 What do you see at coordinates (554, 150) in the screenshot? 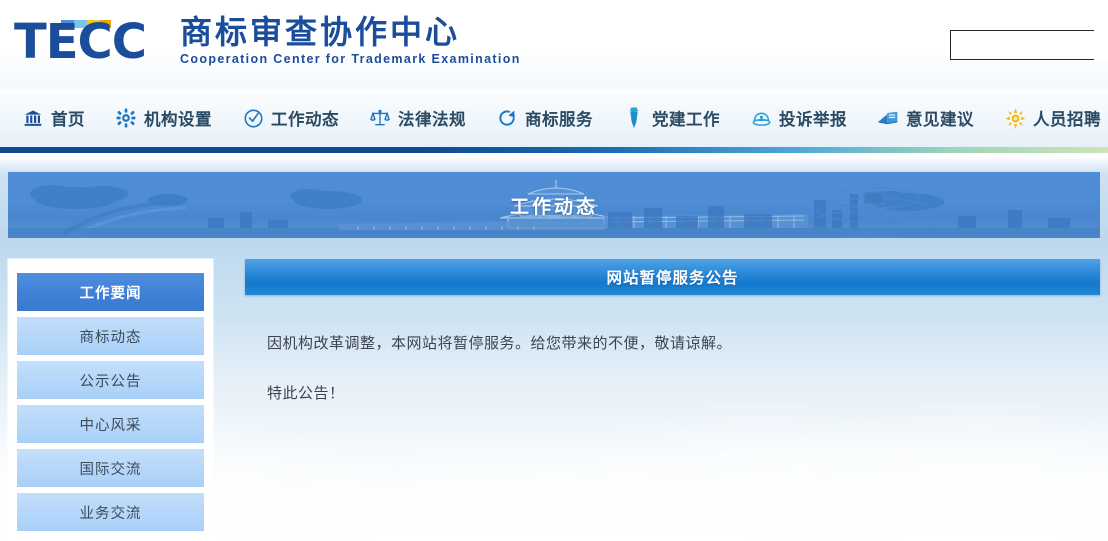
I see `nav-bottom-rule` at bounding box center [554, 150].